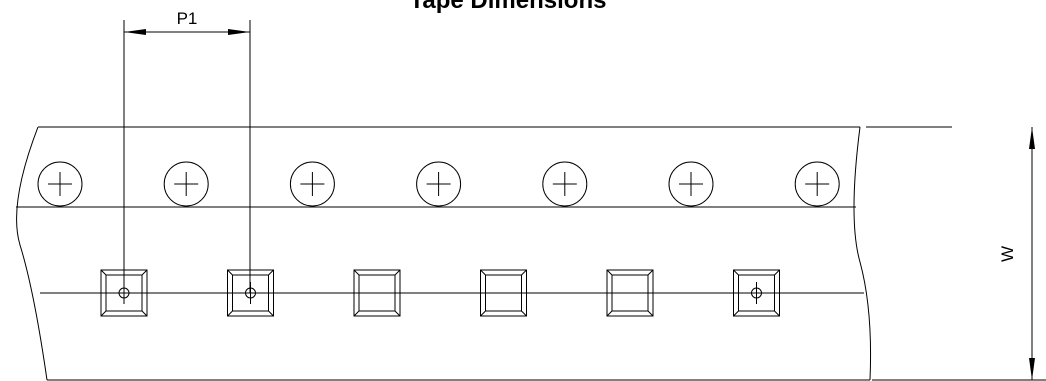 The width and height of the screenshot is (1046, 381). Describe the element at coordinates (956, 253) in the screenshot. I see `width-dimension: W` at that location.